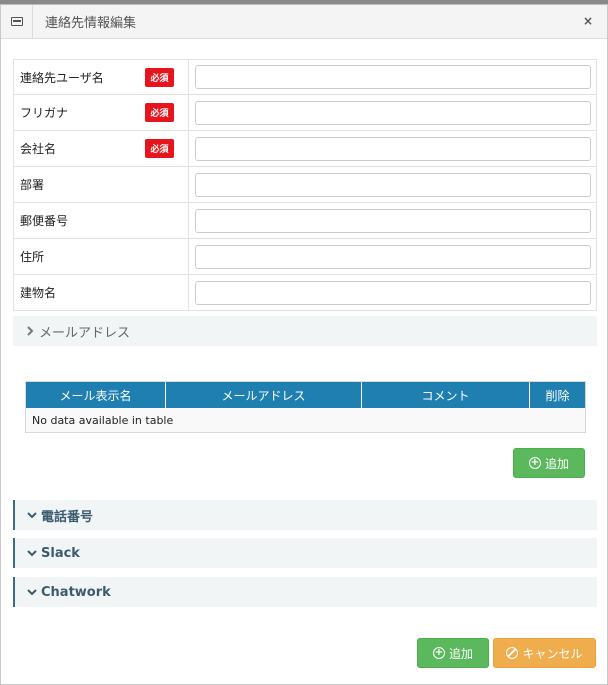  I want to click on field-label: フリガナ, so click(44, 113).